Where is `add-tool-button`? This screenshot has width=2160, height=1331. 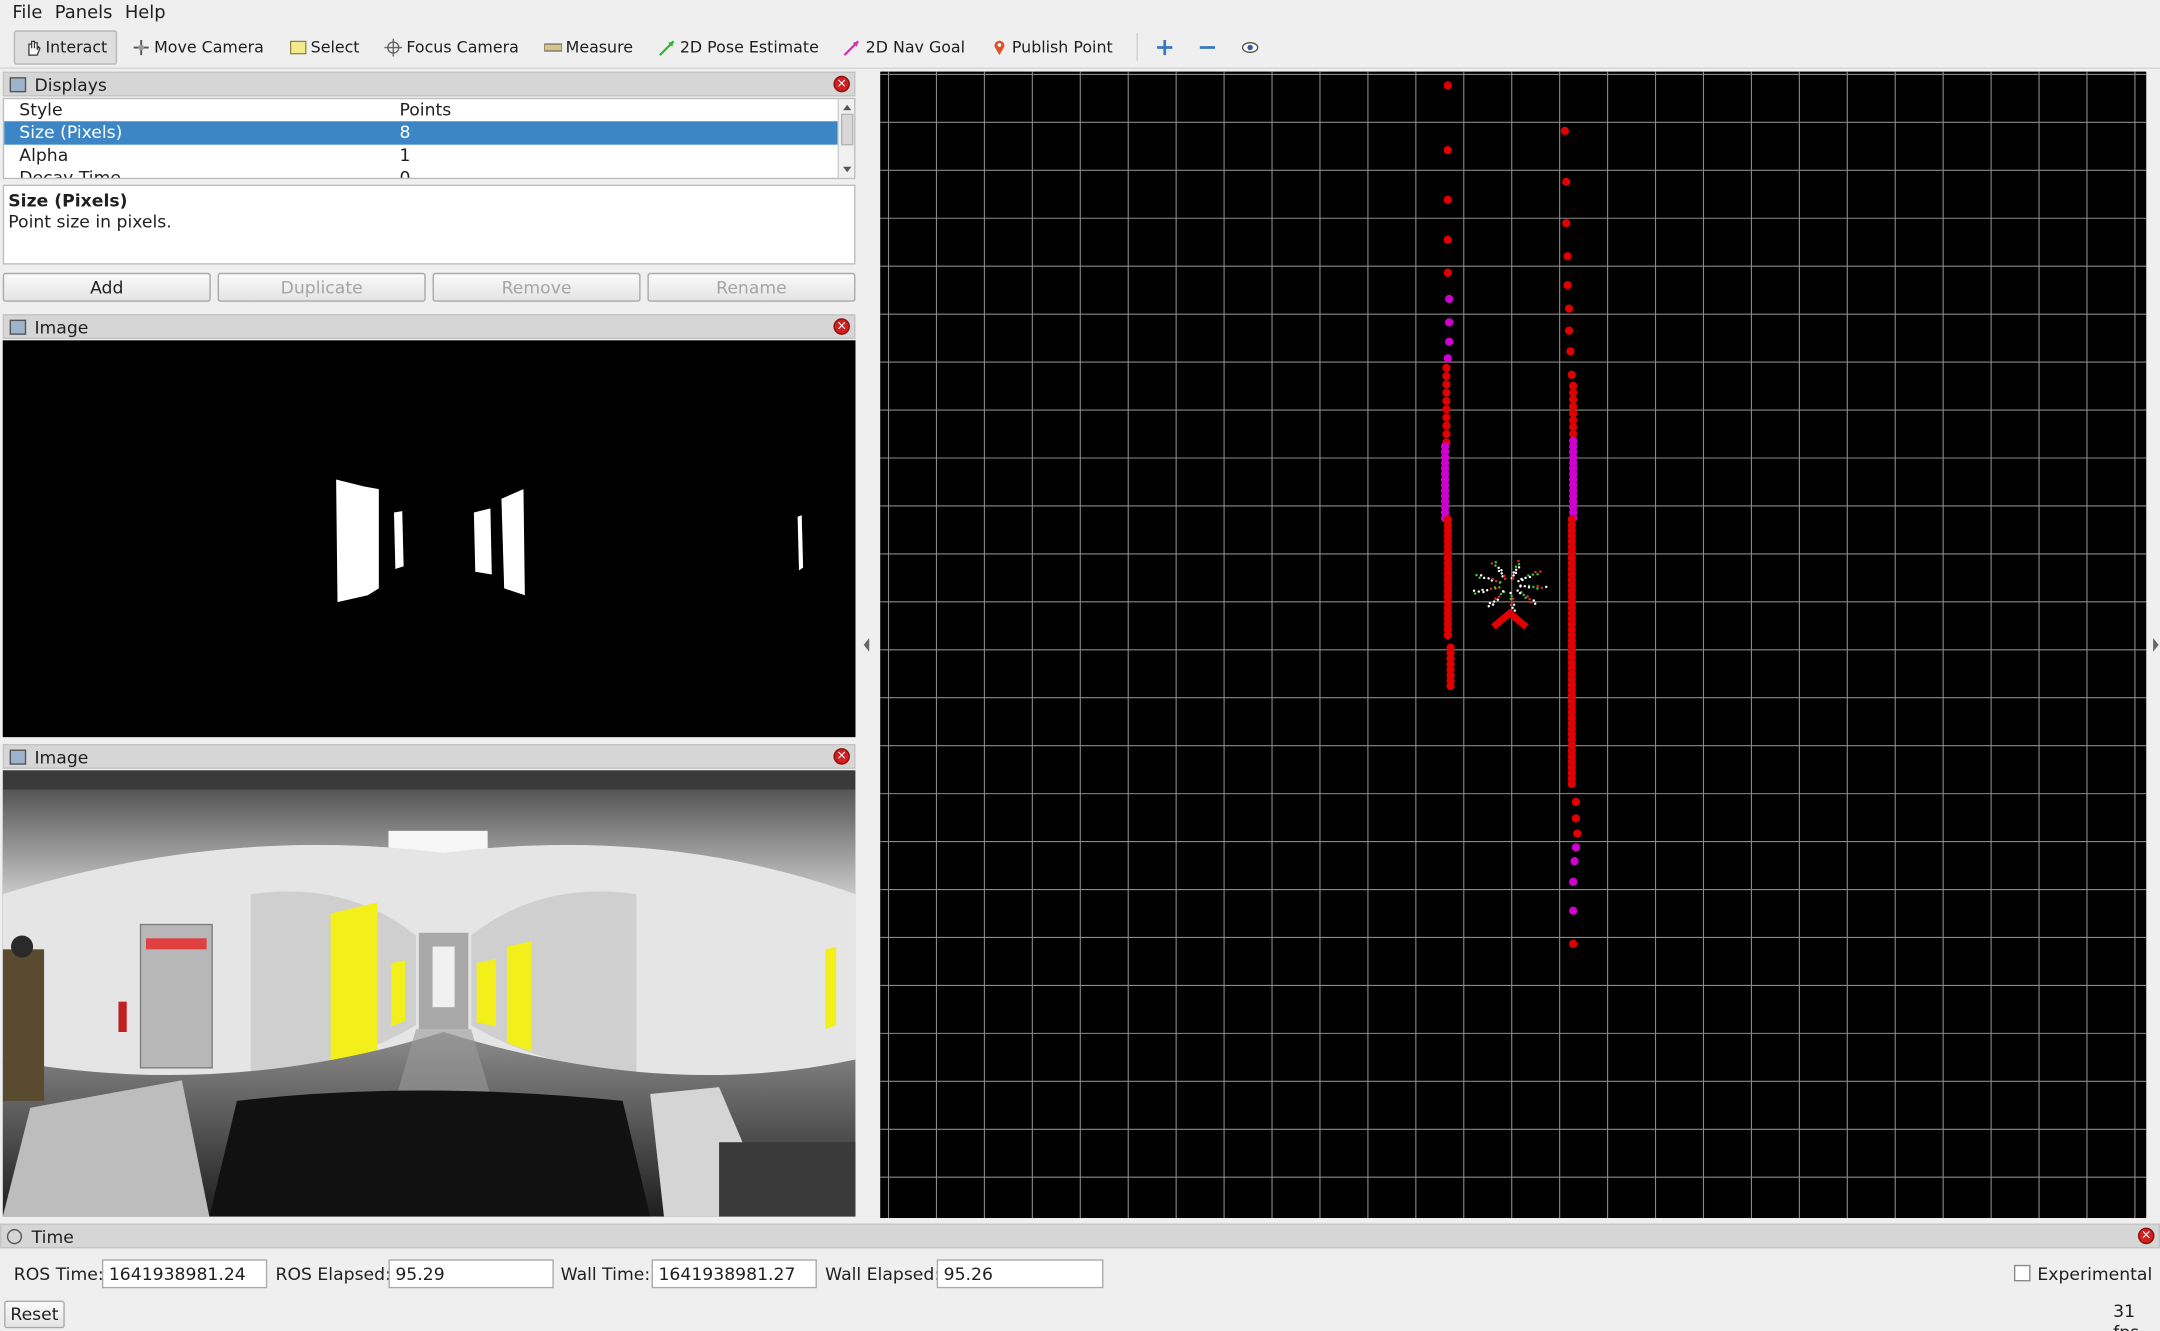
add-tool-button is located at coordinates (1164, 47).